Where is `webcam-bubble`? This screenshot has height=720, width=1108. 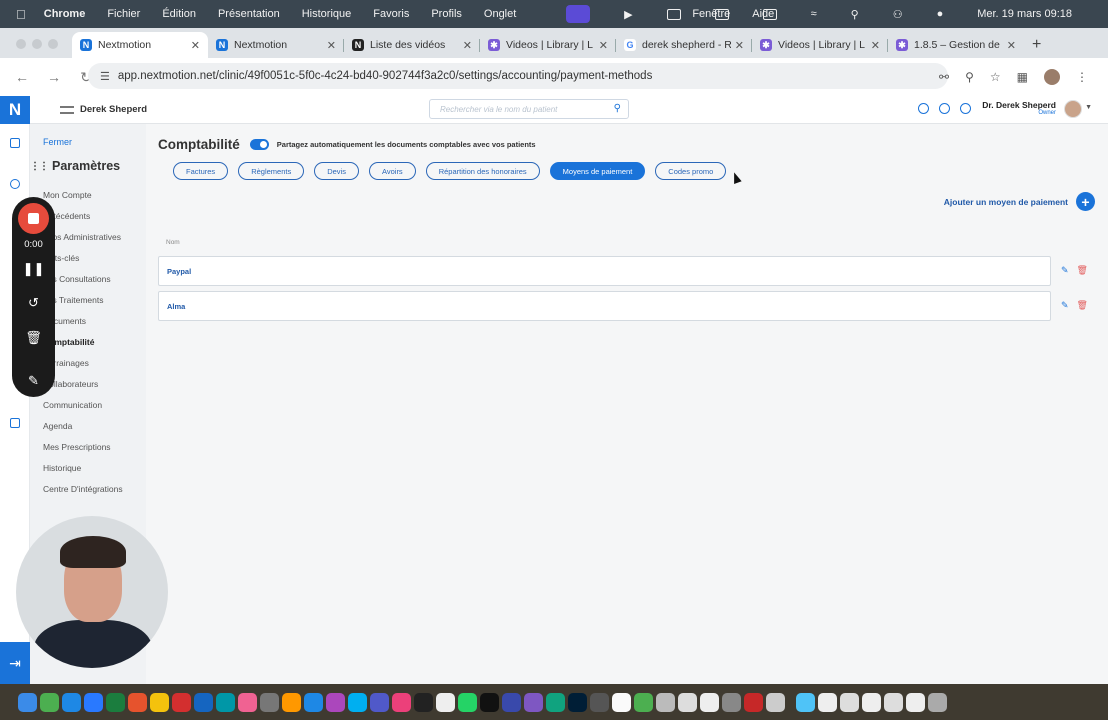
webcam-bubble is located at coordinates (92, 592).